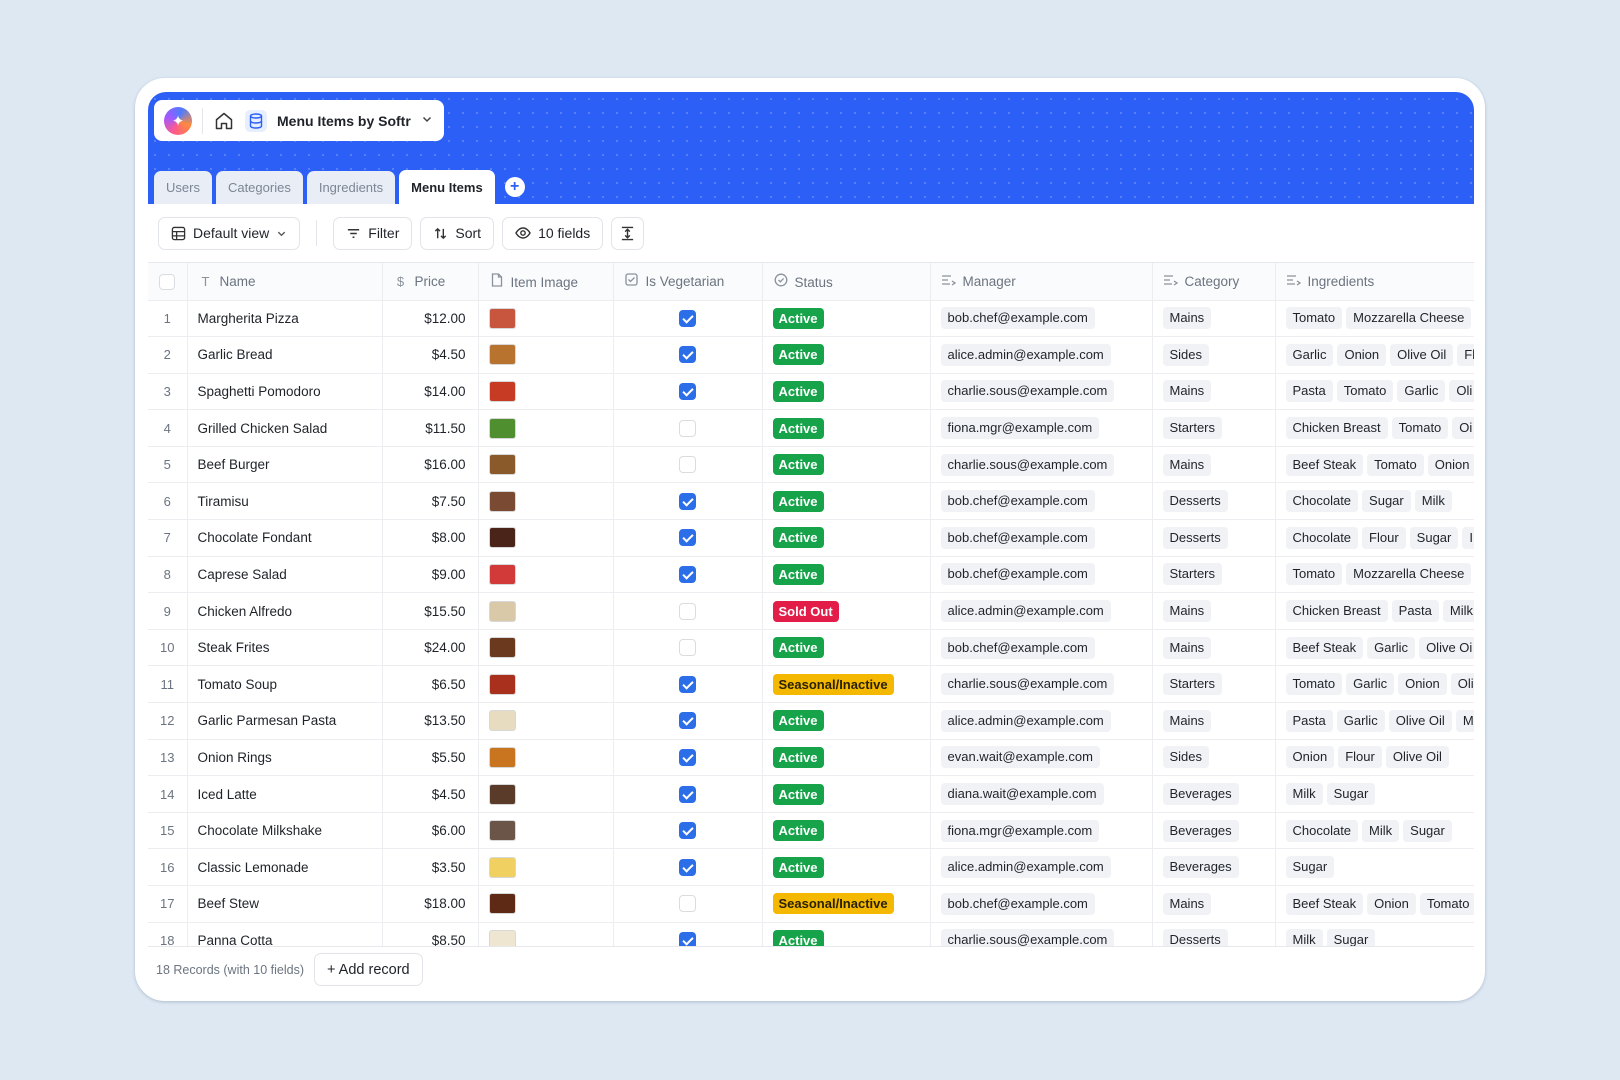  Describe the element at coordinates (430, 319) in the screenshot. I see `price-cell: $12.00` at that location.